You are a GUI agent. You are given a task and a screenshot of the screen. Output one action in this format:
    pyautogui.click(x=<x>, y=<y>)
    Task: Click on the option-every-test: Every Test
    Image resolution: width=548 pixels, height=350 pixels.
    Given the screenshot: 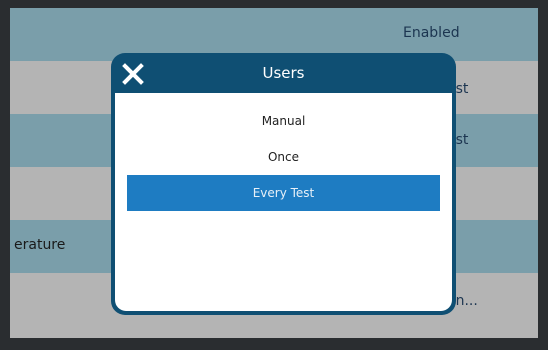 What is the action you would take?
    pyautogui.click(x=283, y=193)
    